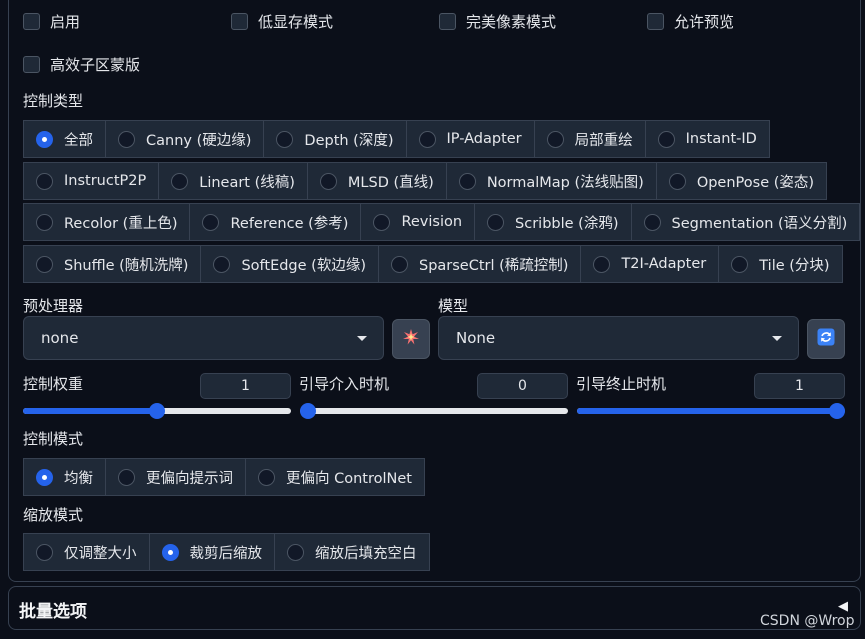 The height and width of the screenshot is (639, 865). I want to click on control-type-option: NormalMap (法线贴图), so click(551, 181).